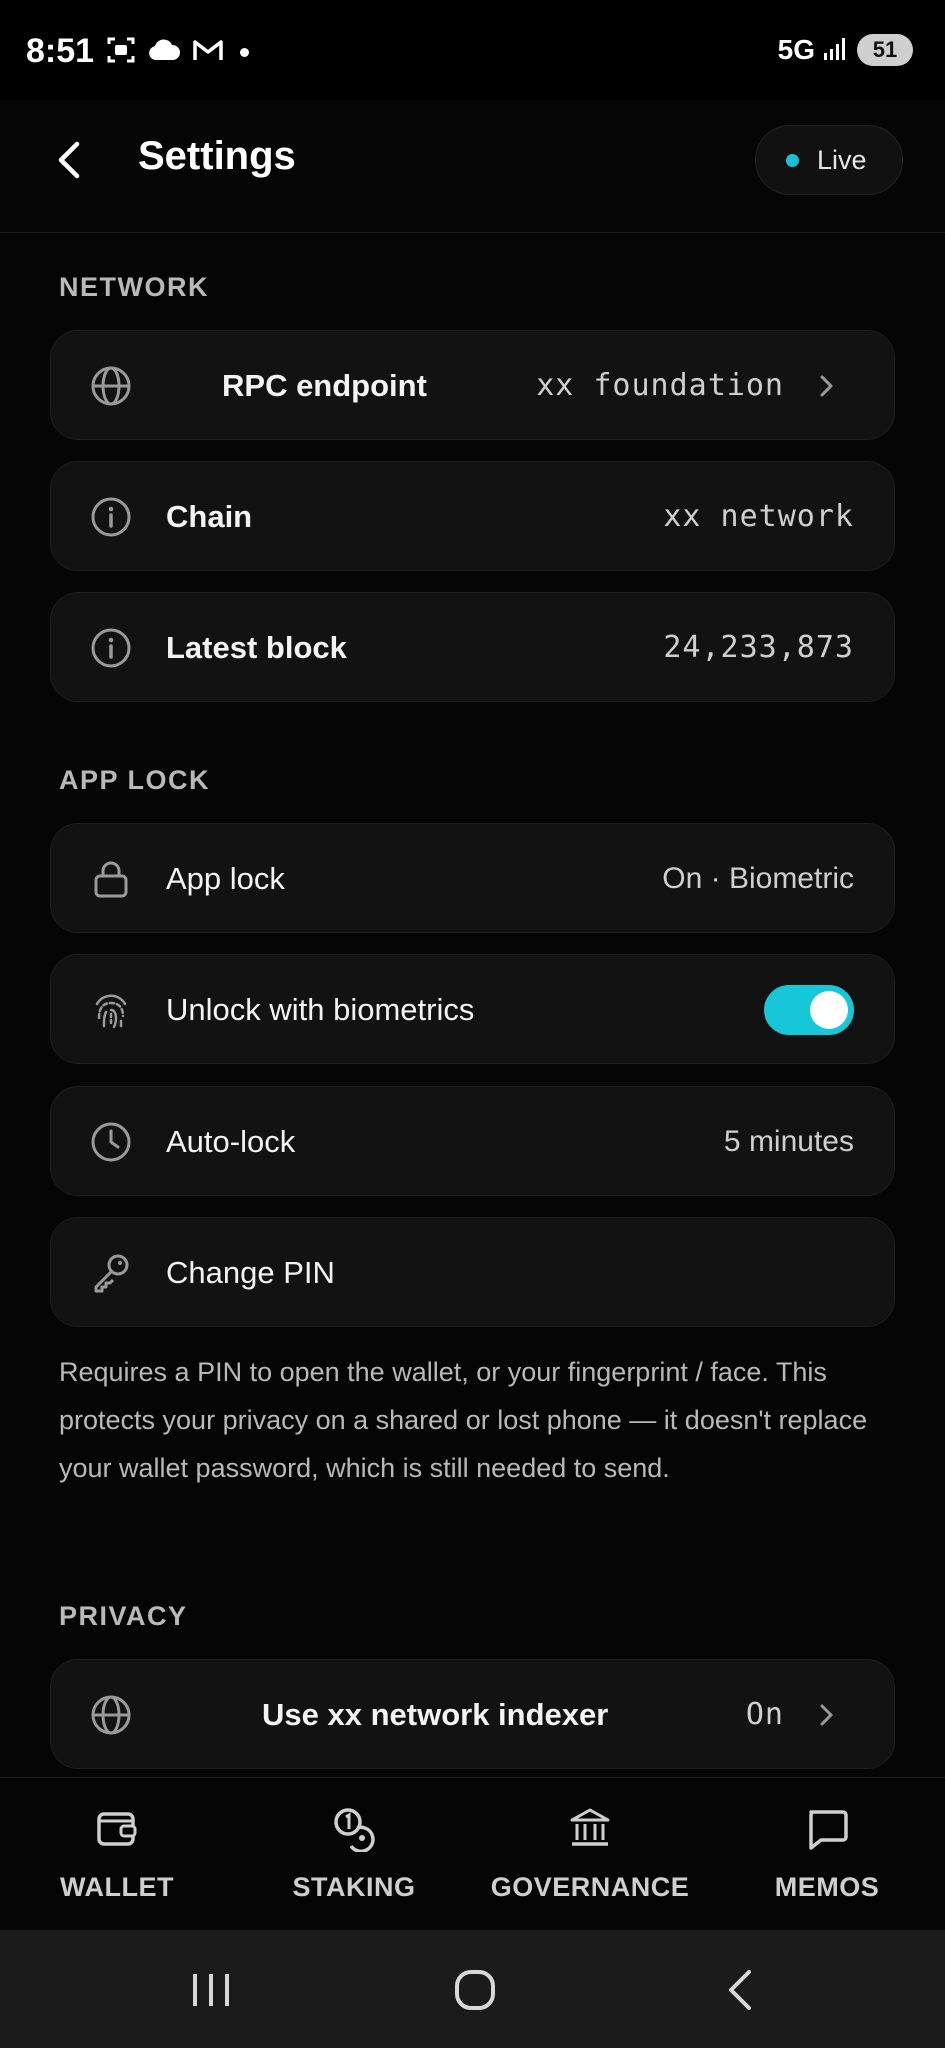 Image resolution: width=945 pixels, height=2048 pixels. I want to click on rpc-endpoint-label: RPC endpoint, so click(324, 385).